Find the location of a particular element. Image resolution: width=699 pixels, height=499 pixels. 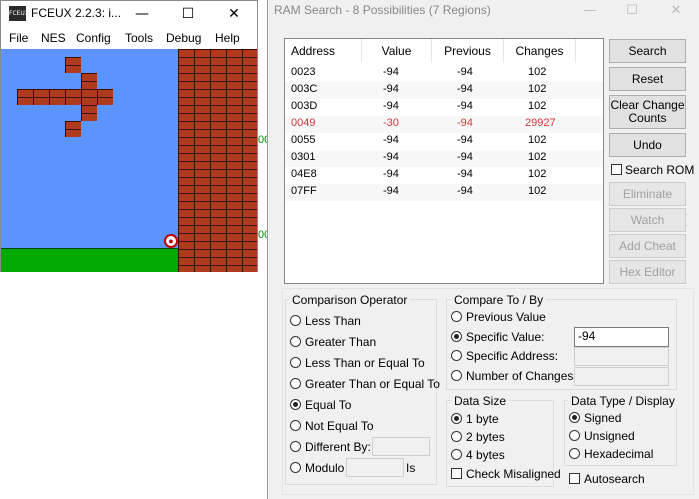

radio-specific-address is located at coordinates (456, 355).